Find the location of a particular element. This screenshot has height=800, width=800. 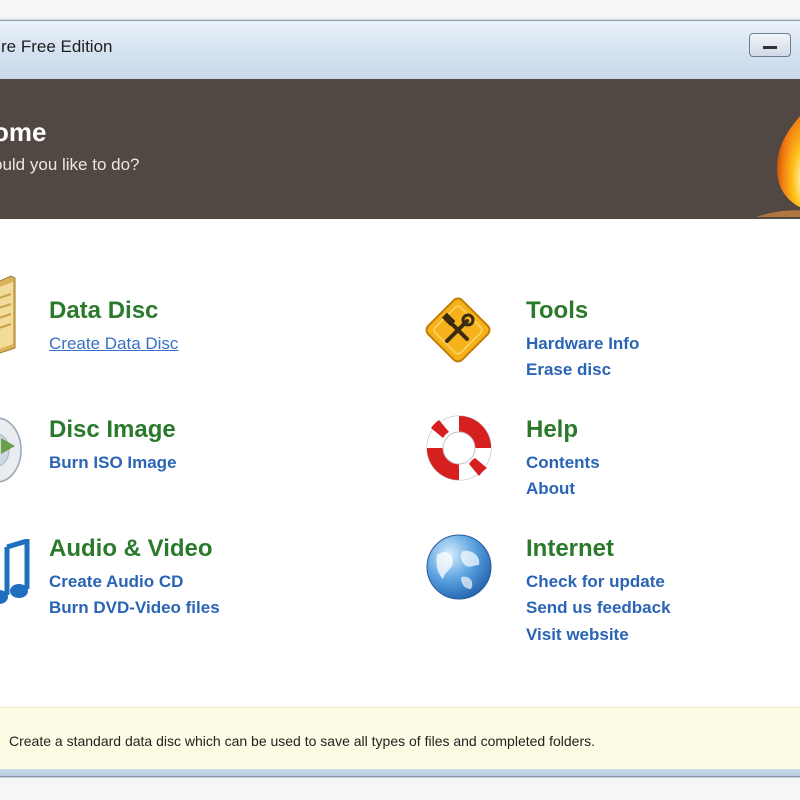

tools-icon is located at coordinates (458, 330).